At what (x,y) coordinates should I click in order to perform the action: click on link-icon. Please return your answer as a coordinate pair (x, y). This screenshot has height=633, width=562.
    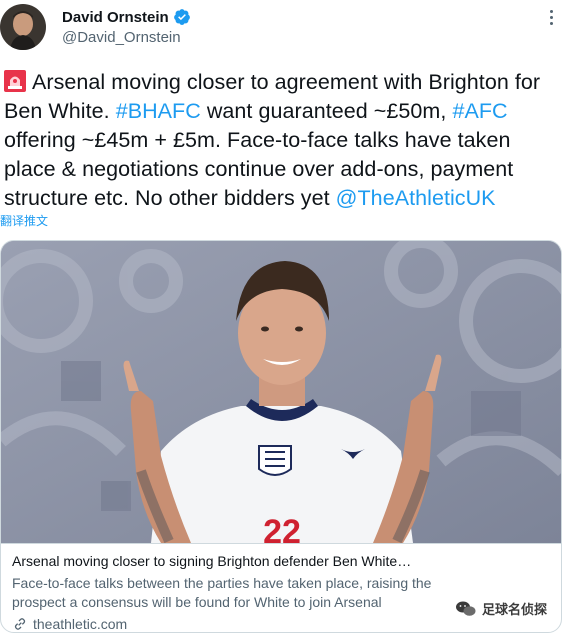
    Looking at the image, I should click on (20, 624).